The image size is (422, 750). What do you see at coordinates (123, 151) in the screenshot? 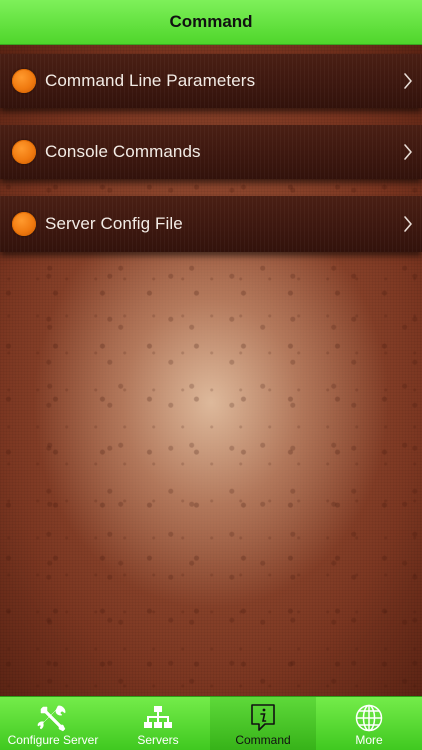
I see `menu-item-label: Console Commands` at bounding box center [123, 151].